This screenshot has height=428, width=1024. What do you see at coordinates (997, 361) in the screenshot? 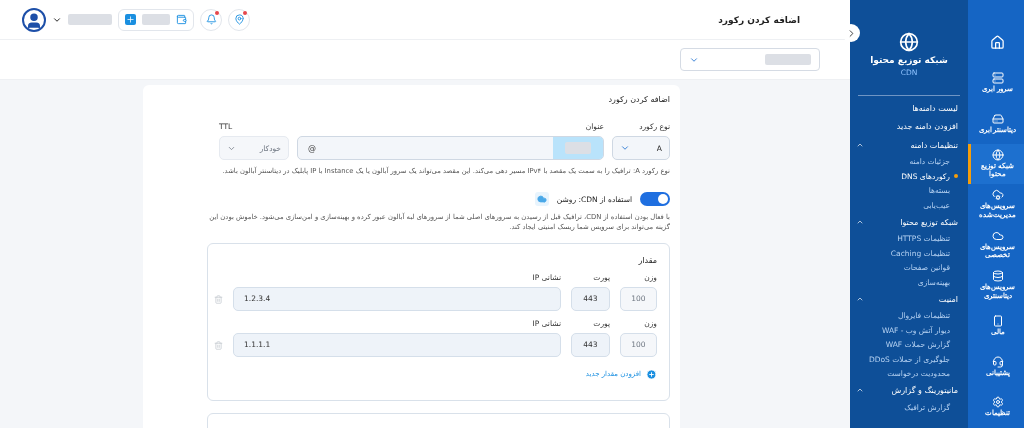
I see `headset-icon` at bounding box center [997, 361].